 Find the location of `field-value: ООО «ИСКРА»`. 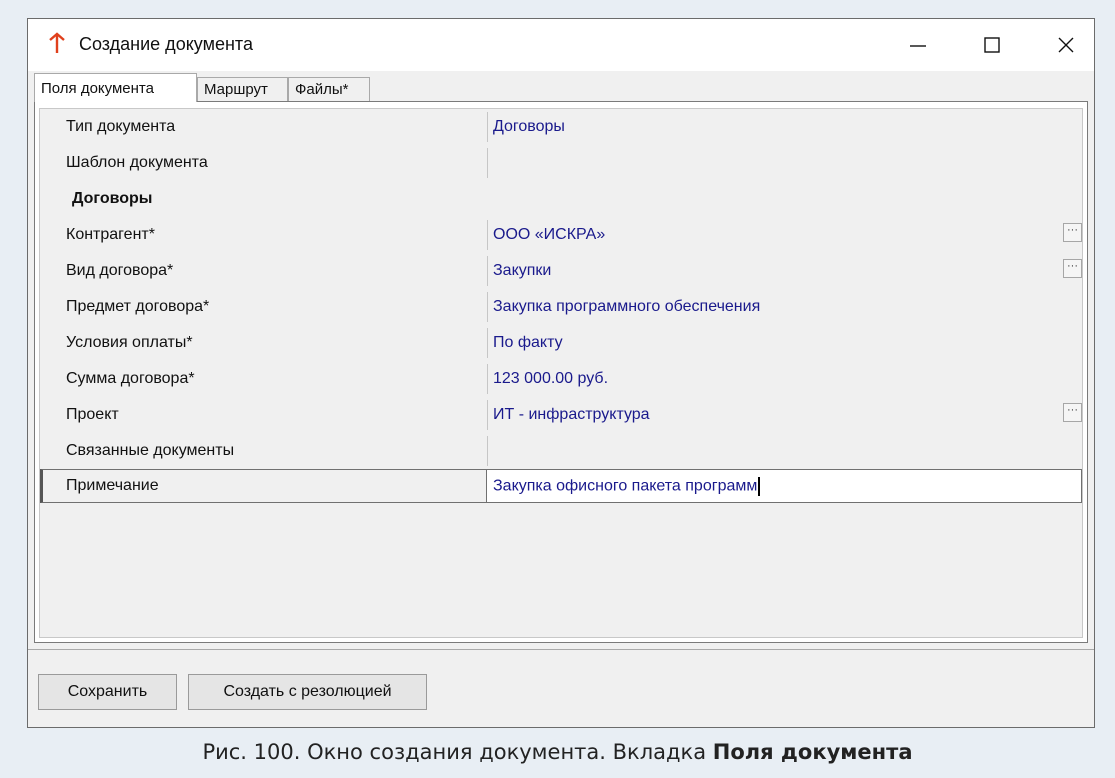

field-value: ООО «ИСКРА» is located at coordinates (549, 234).